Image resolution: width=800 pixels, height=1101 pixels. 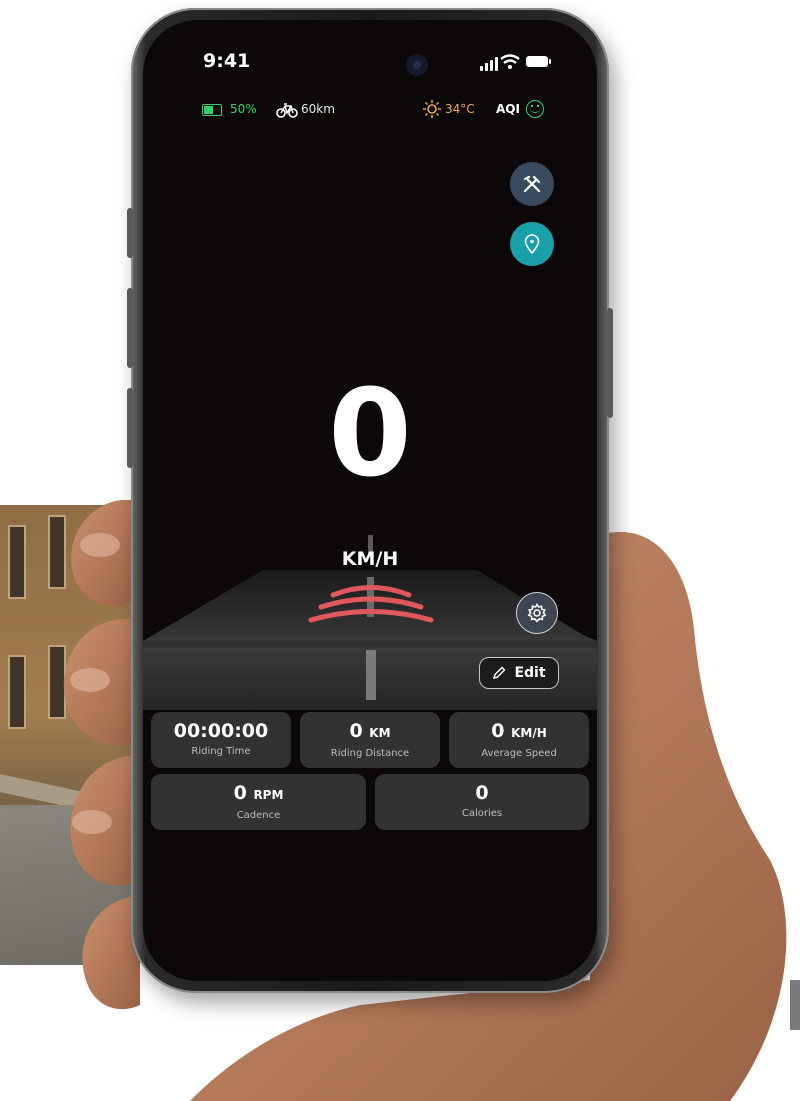 I want to click on aqi-label: AQI, so click(x=508, y=109).